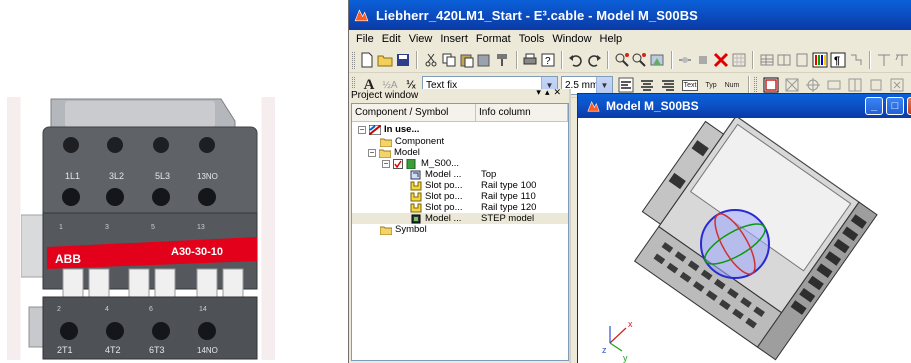 The image size is (911, 363). Describe the element at coordinates (548, 60) in the screenshot. I see `help-icon: ?` at that location.